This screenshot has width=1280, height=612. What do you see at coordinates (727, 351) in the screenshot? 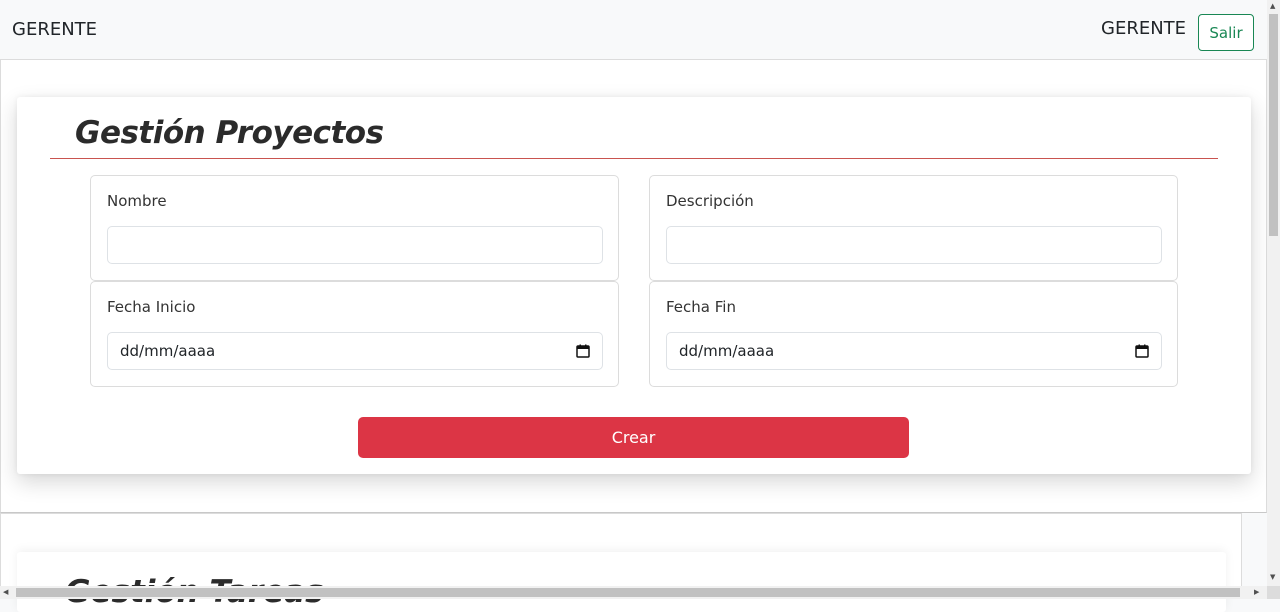
I see `end-date-placeholder: dd/mm/aaaa` at bounding box center [727, 351].